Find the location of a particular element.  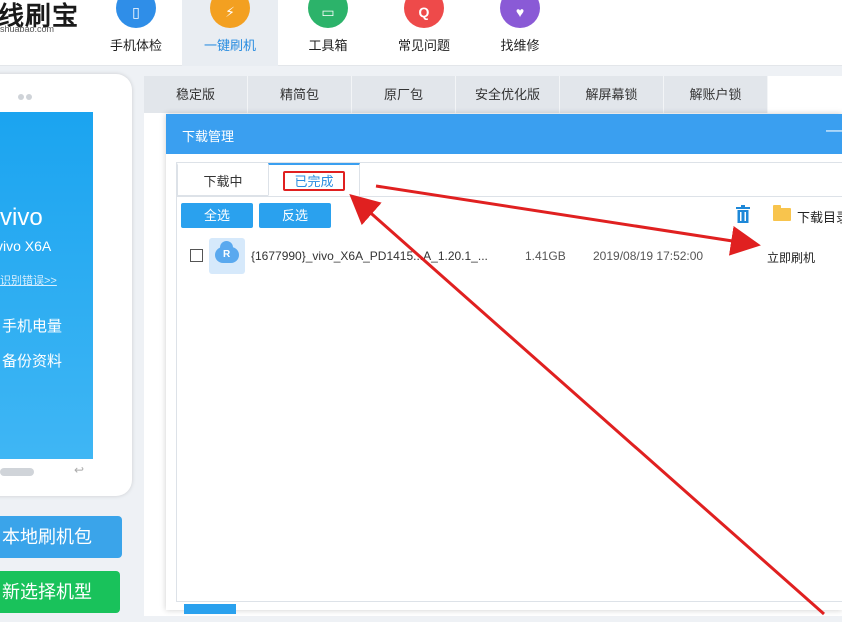

phone-brand: vivo is located at coordinates (21, 217).